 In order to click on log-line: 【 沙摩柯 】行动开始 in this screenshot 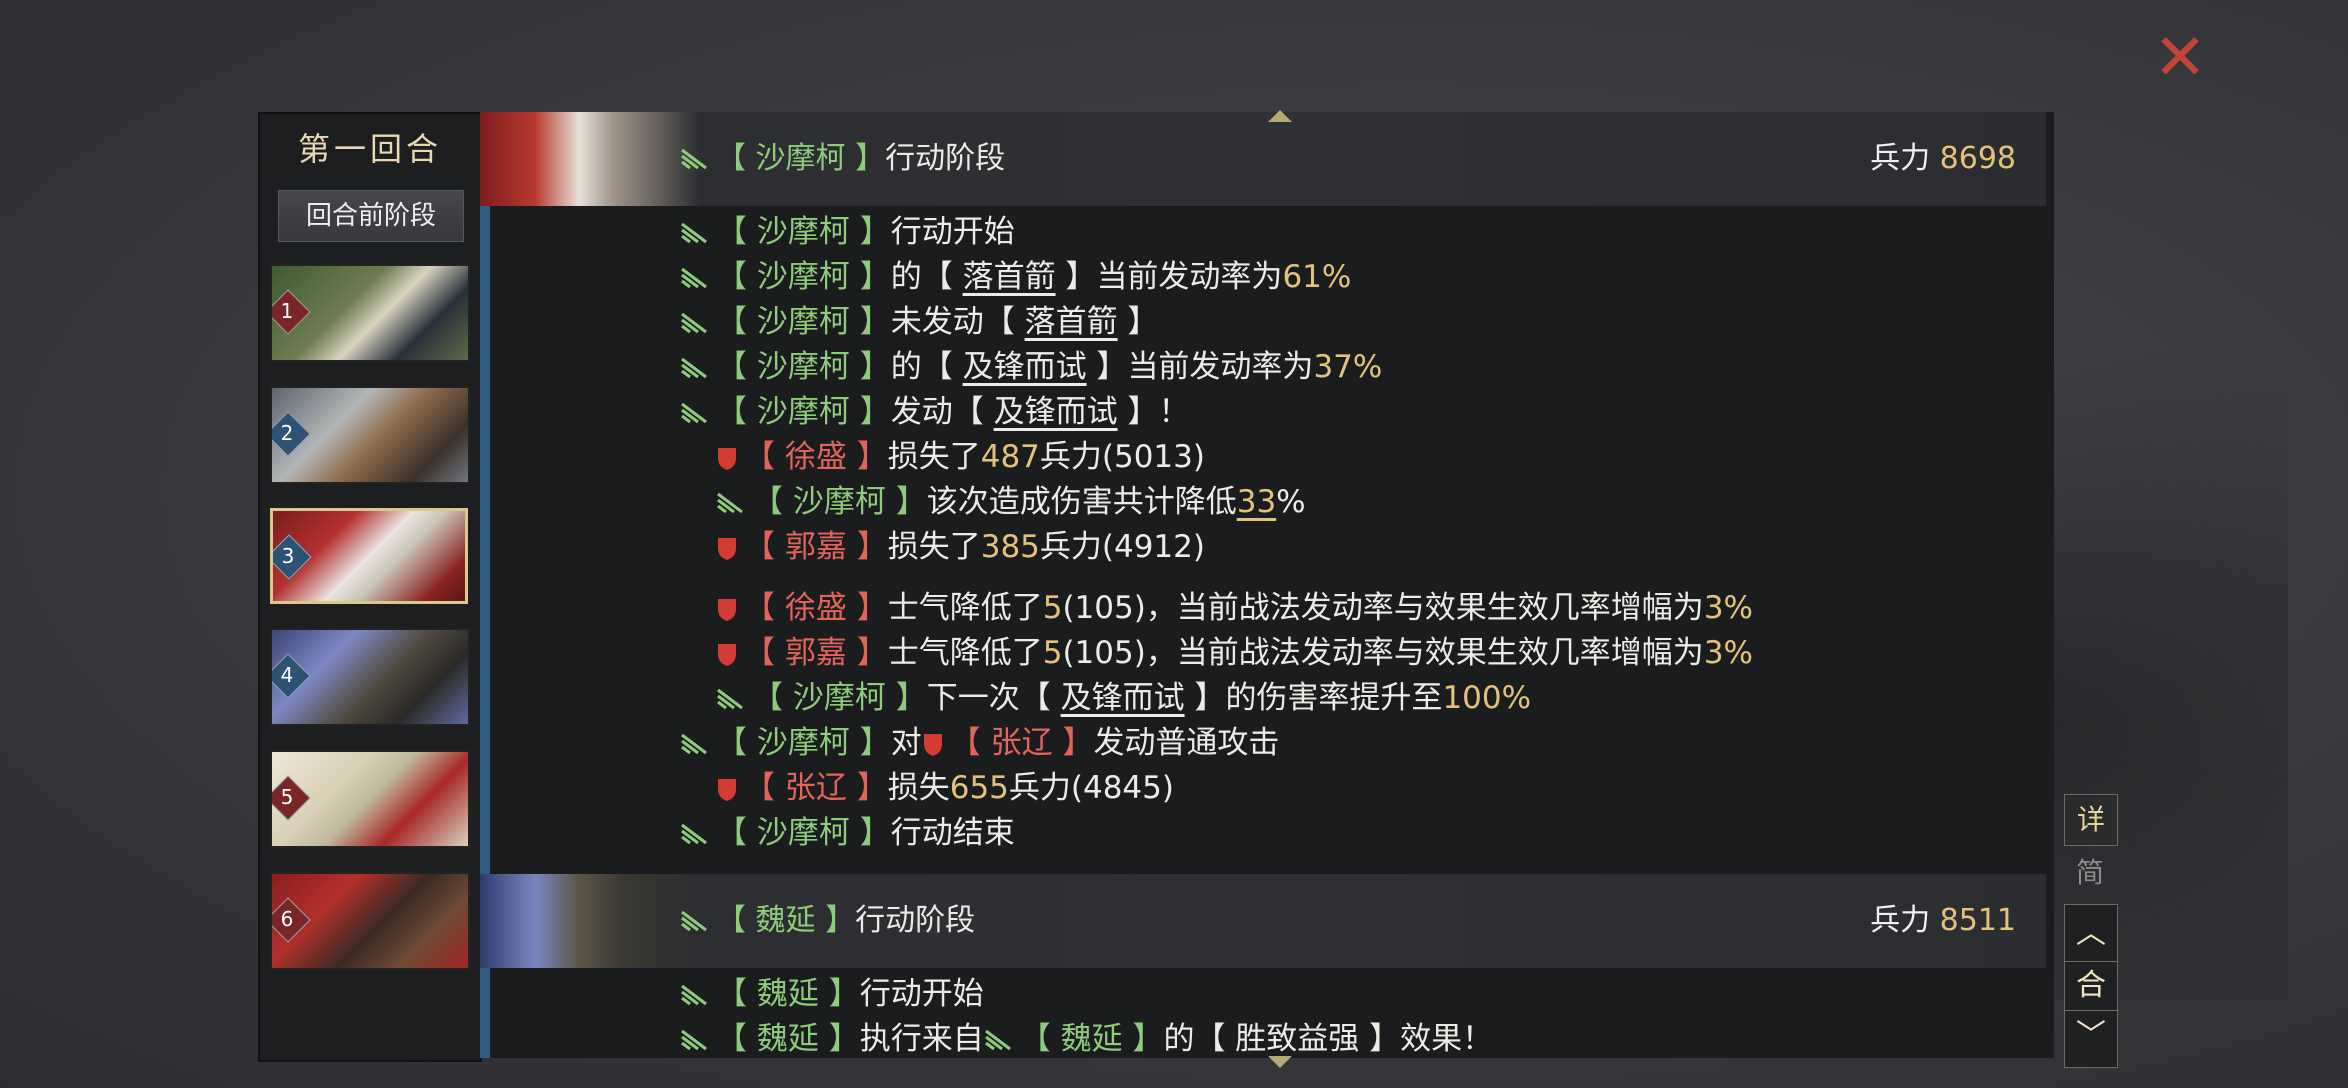, I will do `click(847, 232)`.